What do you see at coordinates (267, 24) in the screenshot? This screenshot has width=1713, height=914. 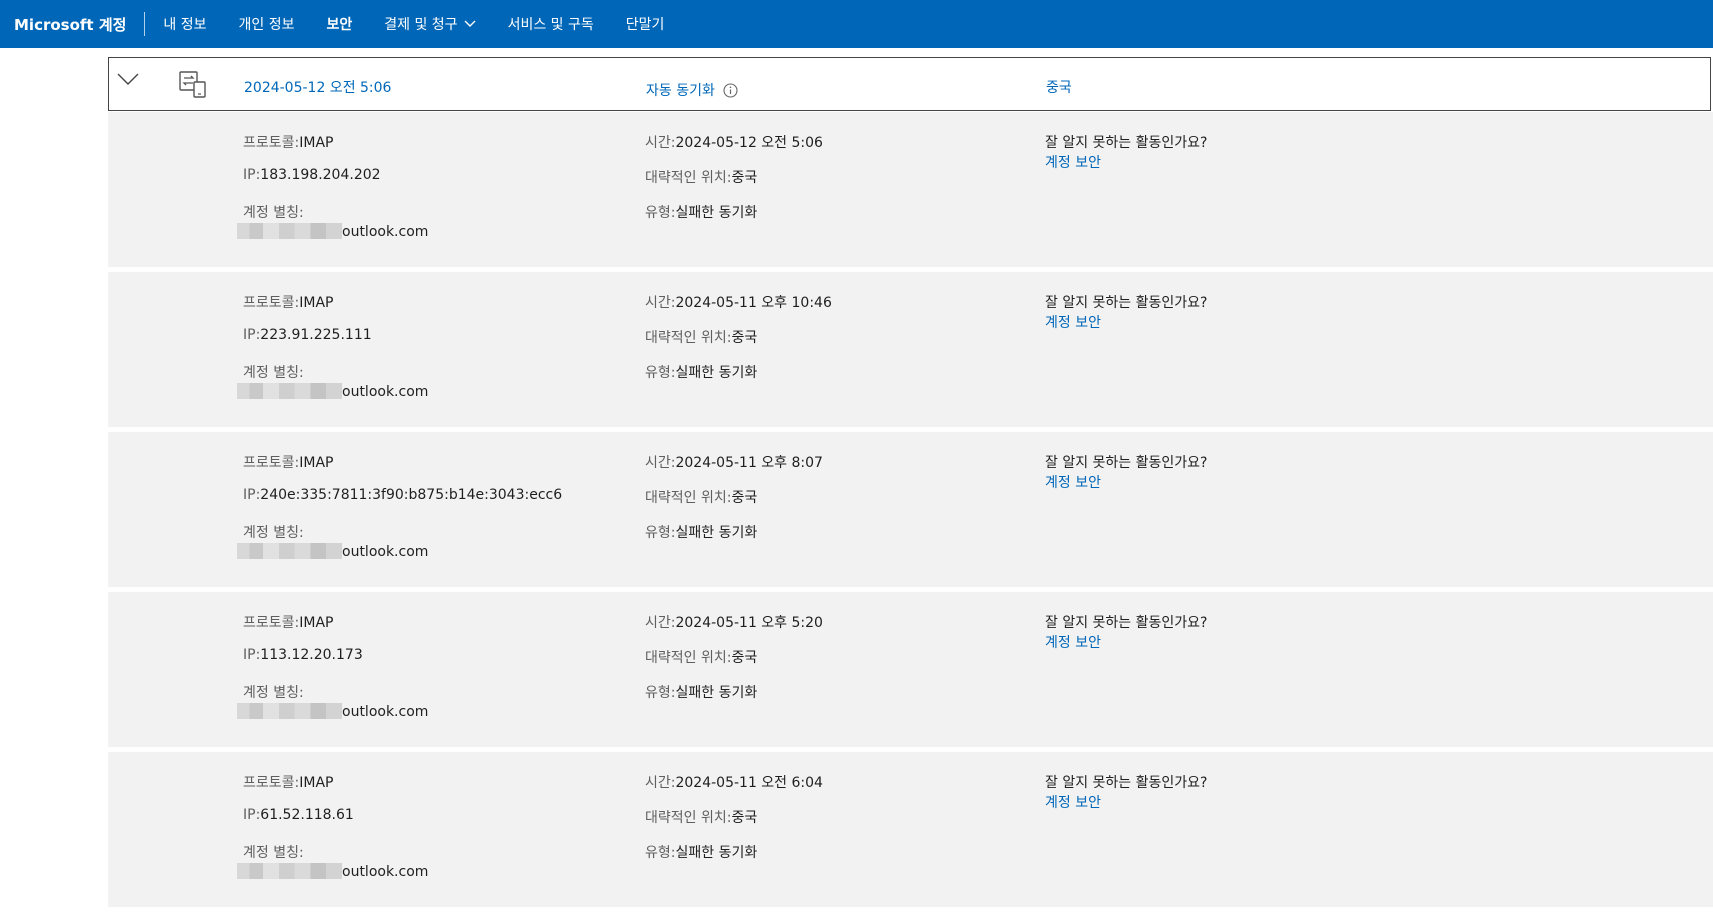 I see `nav-item-personal-info: 개인 정보` at bounding box center [267, 24].